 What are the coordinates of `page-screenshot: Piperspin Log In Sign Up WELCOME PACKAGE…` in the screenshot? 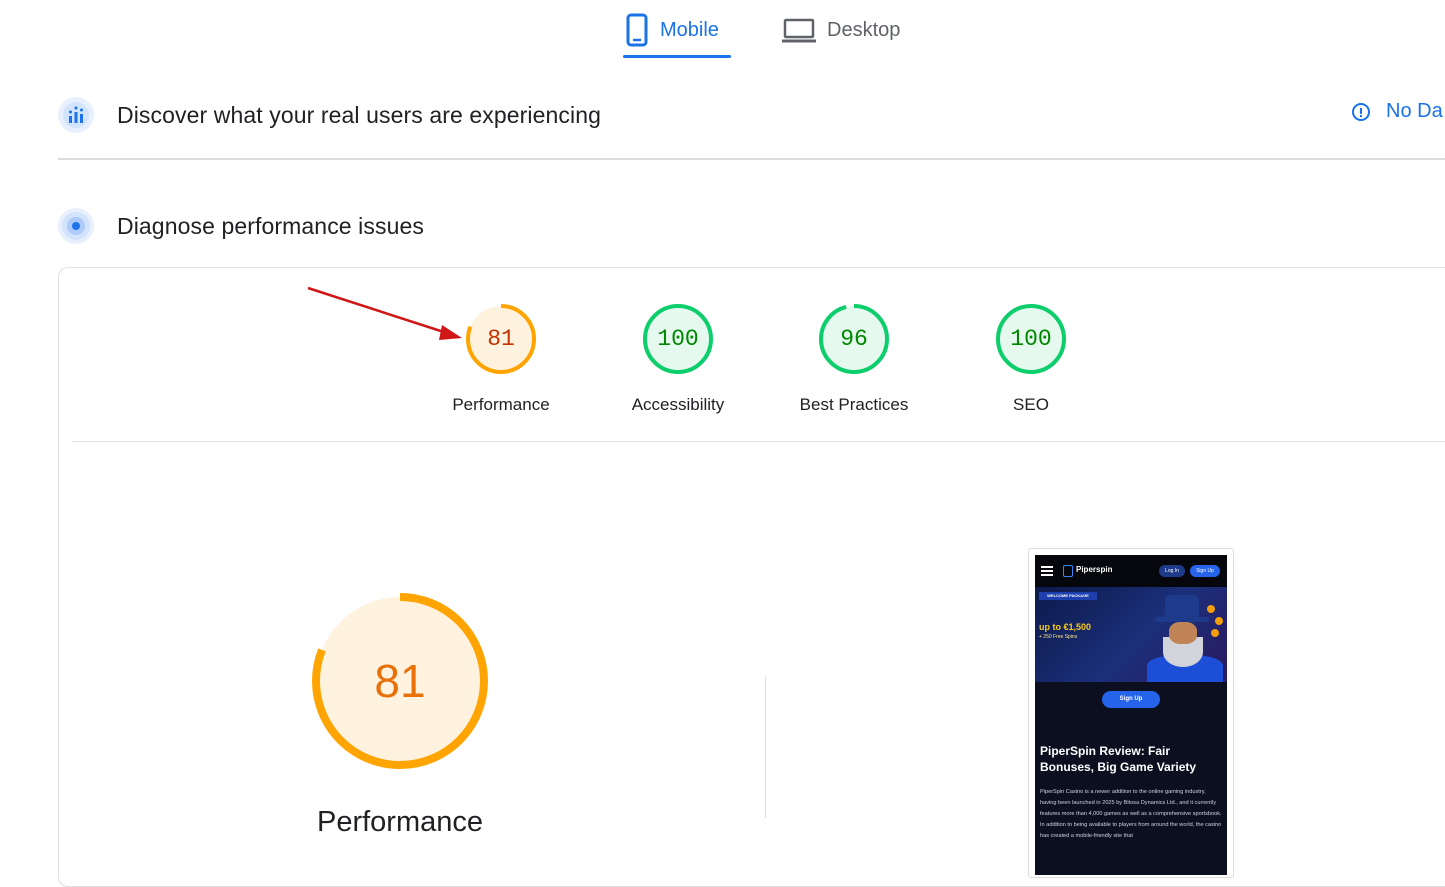 It's located at (1131, 715).